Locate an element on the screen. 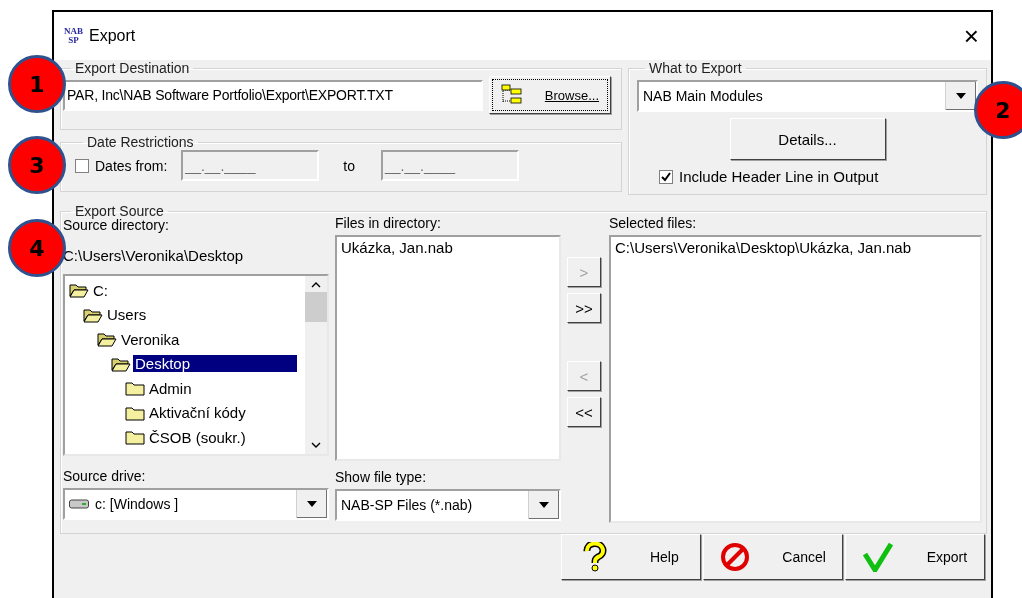  scroll-down-icon is located at coordinates (316, 445).